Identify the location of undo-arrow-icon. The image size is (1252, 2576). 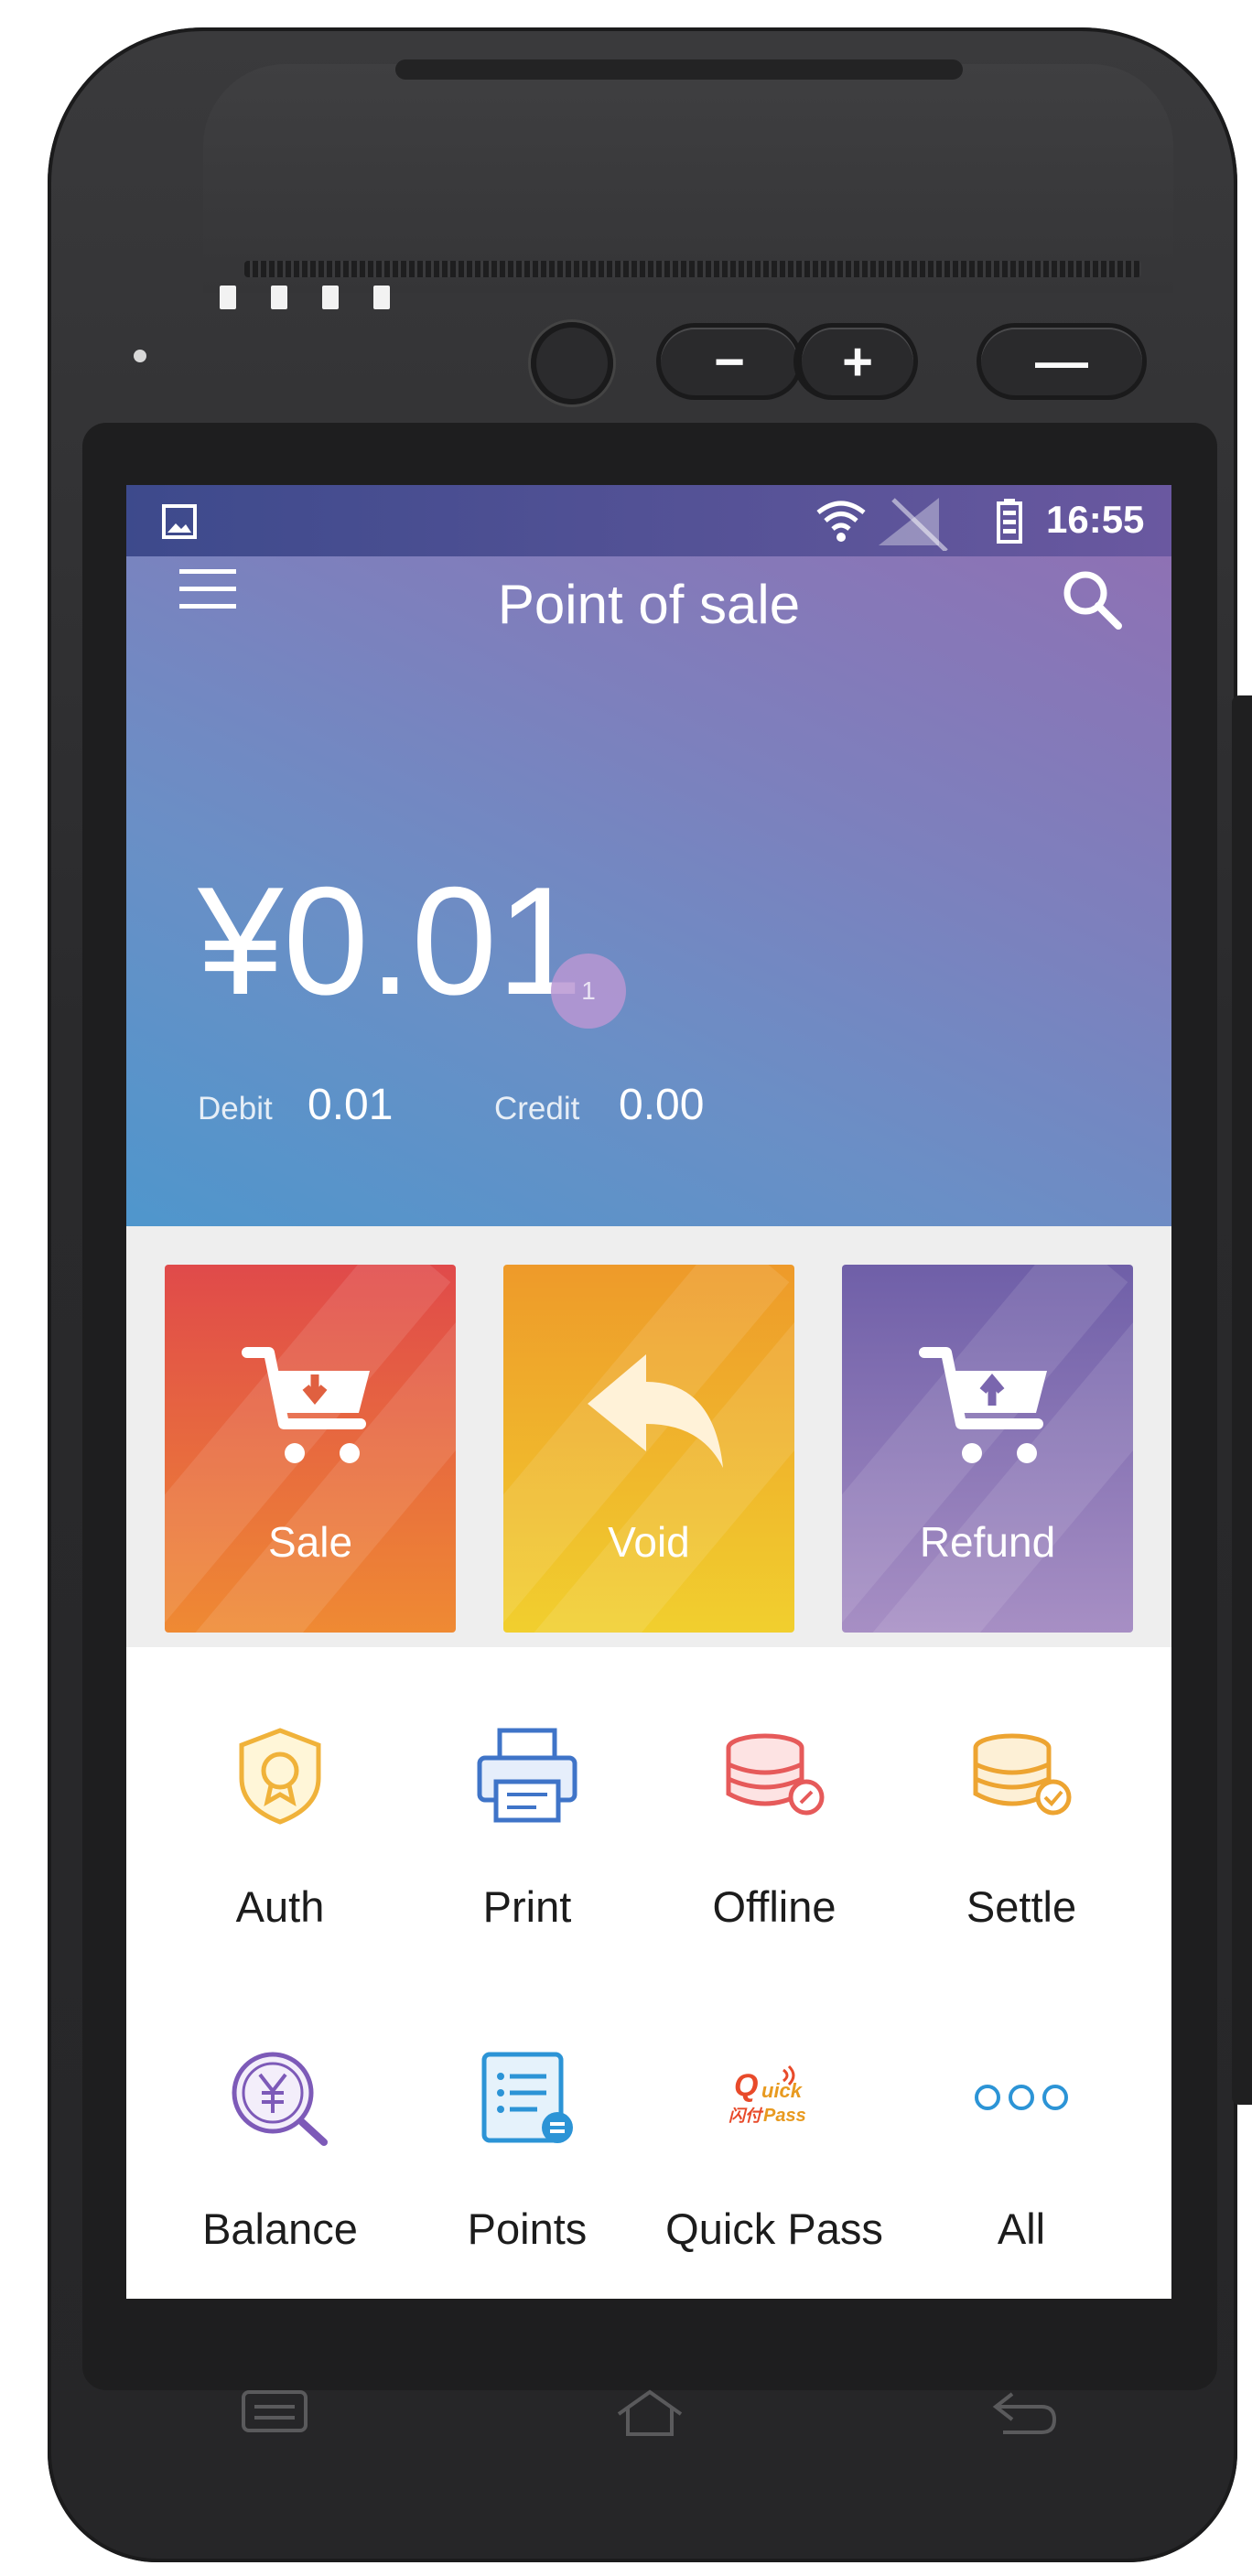
(655, 1411).